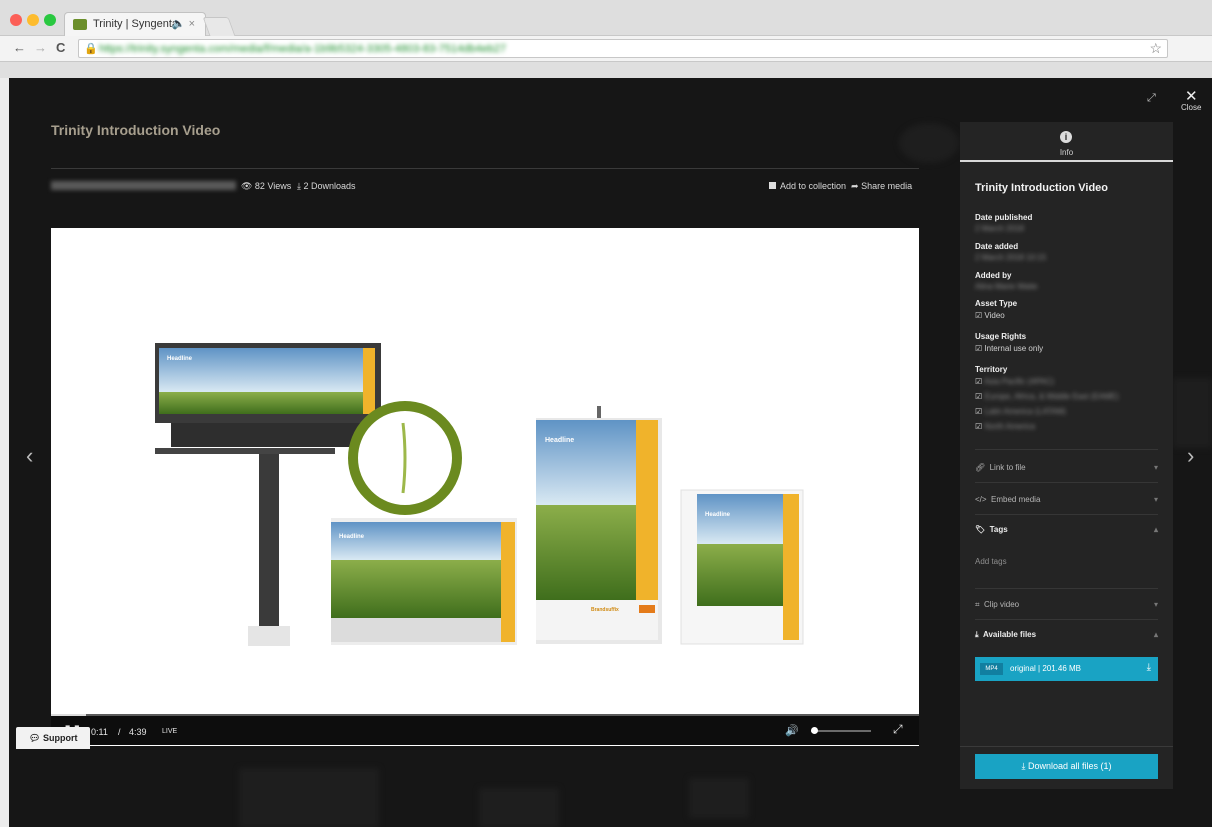  What do you see at coordinates (265, 370) in the screenshot?
I see `billboard-sky` at bounding box center [265, 370].